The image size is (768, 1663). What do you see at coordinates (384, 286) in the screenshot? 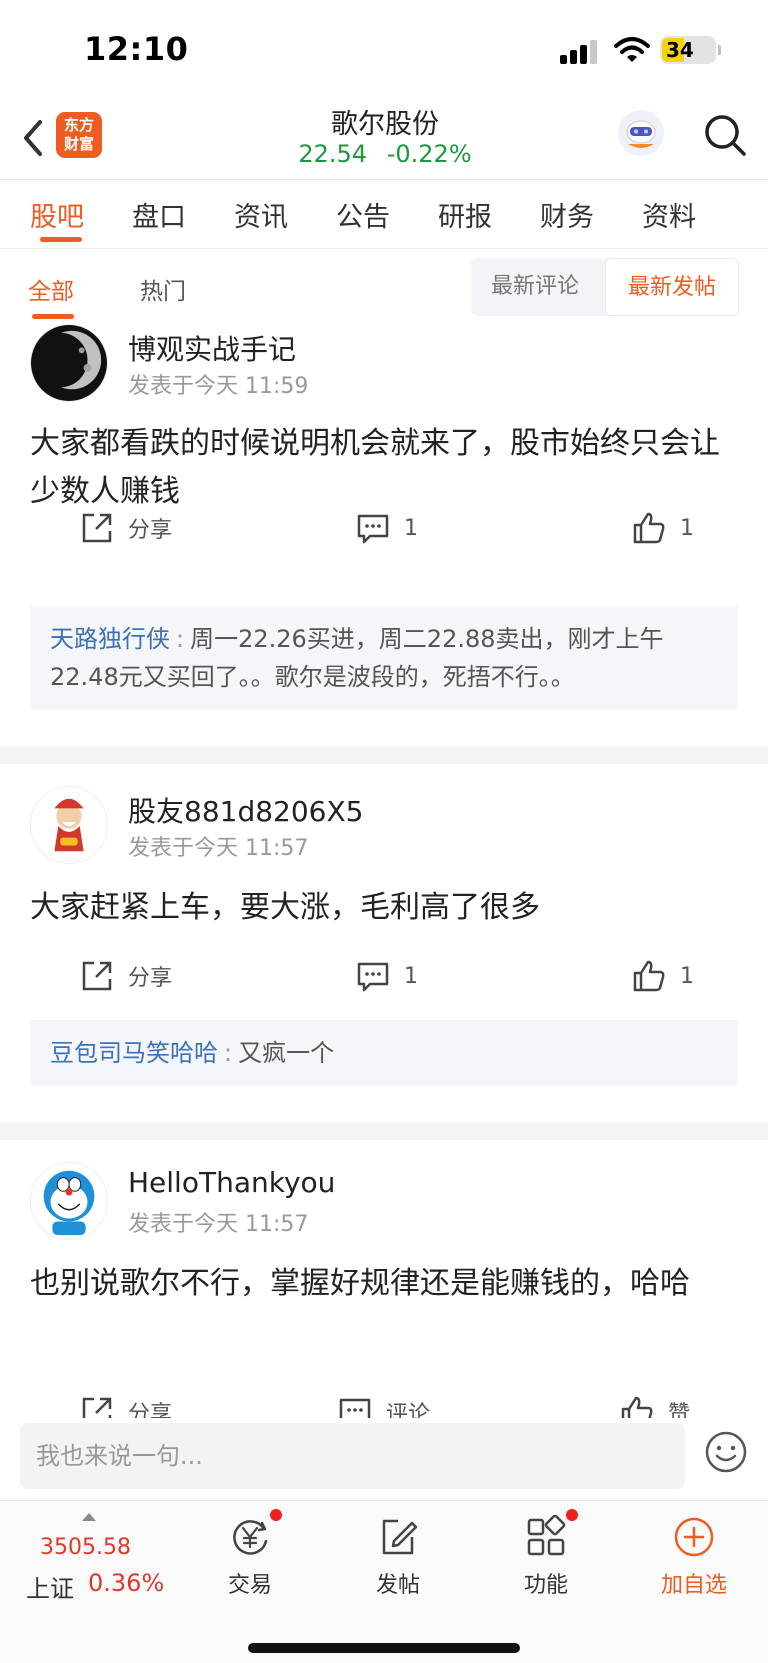
I see `post-filter-bar: 全部 热门 最新评论 最新发帖` at bounding box center [384, 286].